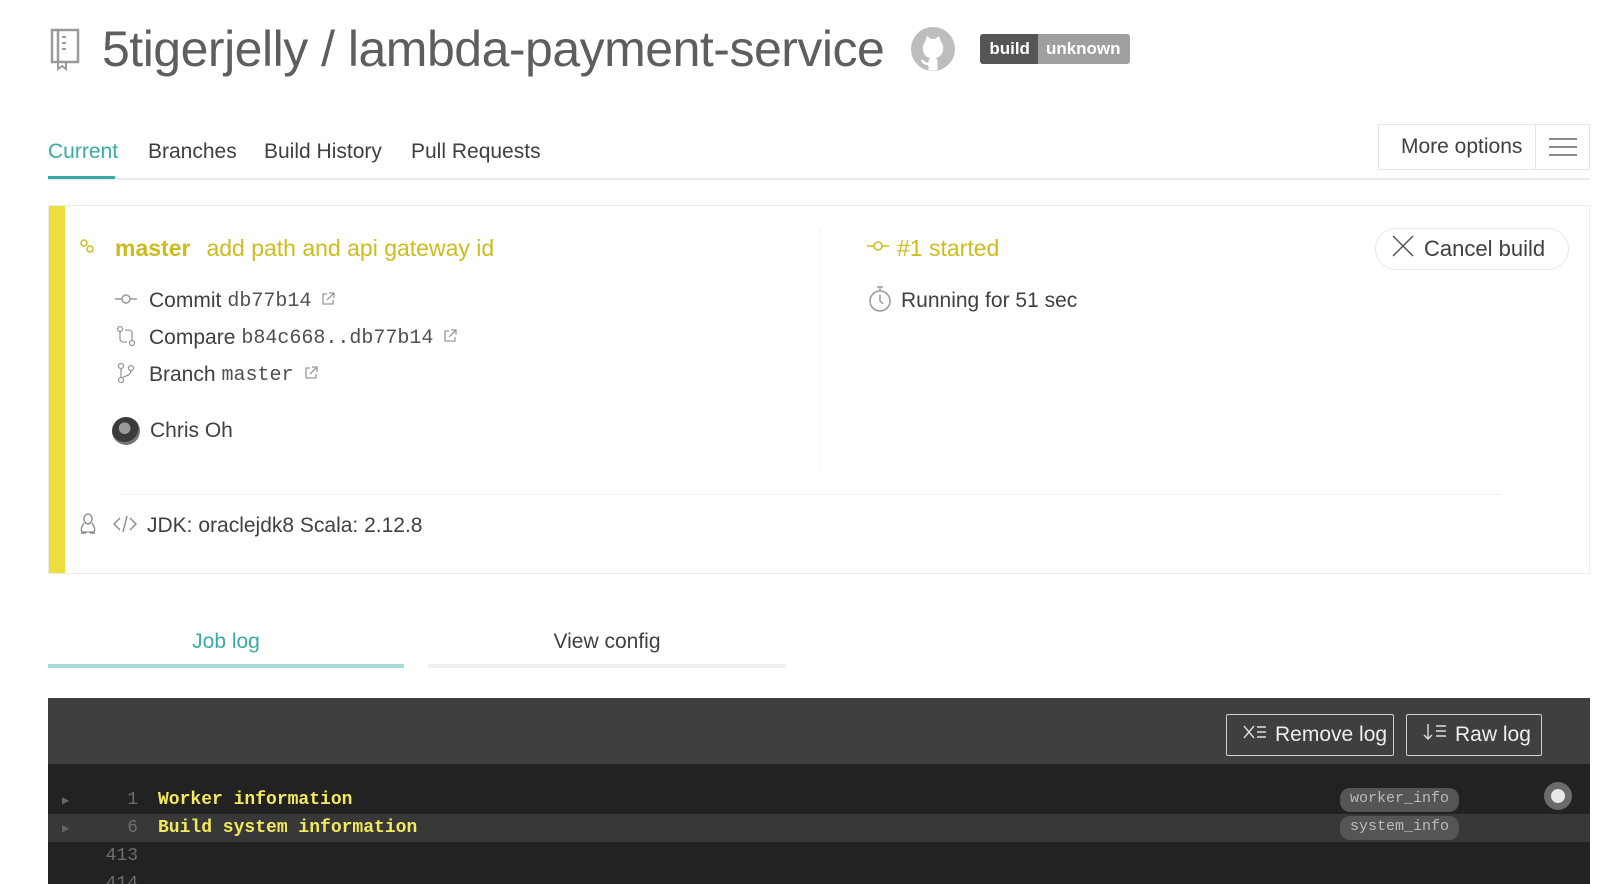 The height and width of the screenshot is (884, 1600). I want to click on build-status: #1 started, so click(948, 248).